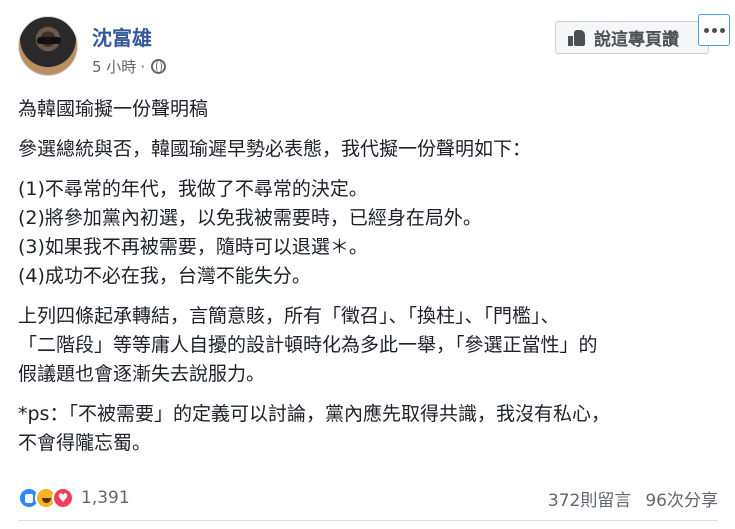  What do you see at coordinates (577, 37) in the screenshot?
I see `thumbs-up-icon` at bounding box center [577, 37].